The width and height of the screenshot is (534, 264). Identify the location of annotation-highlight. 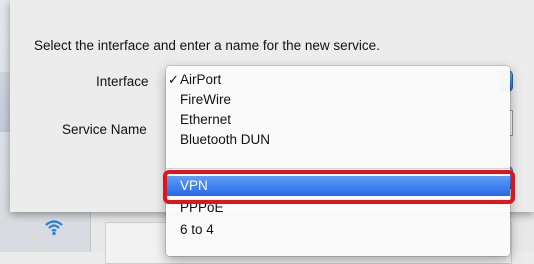
(339, 187).